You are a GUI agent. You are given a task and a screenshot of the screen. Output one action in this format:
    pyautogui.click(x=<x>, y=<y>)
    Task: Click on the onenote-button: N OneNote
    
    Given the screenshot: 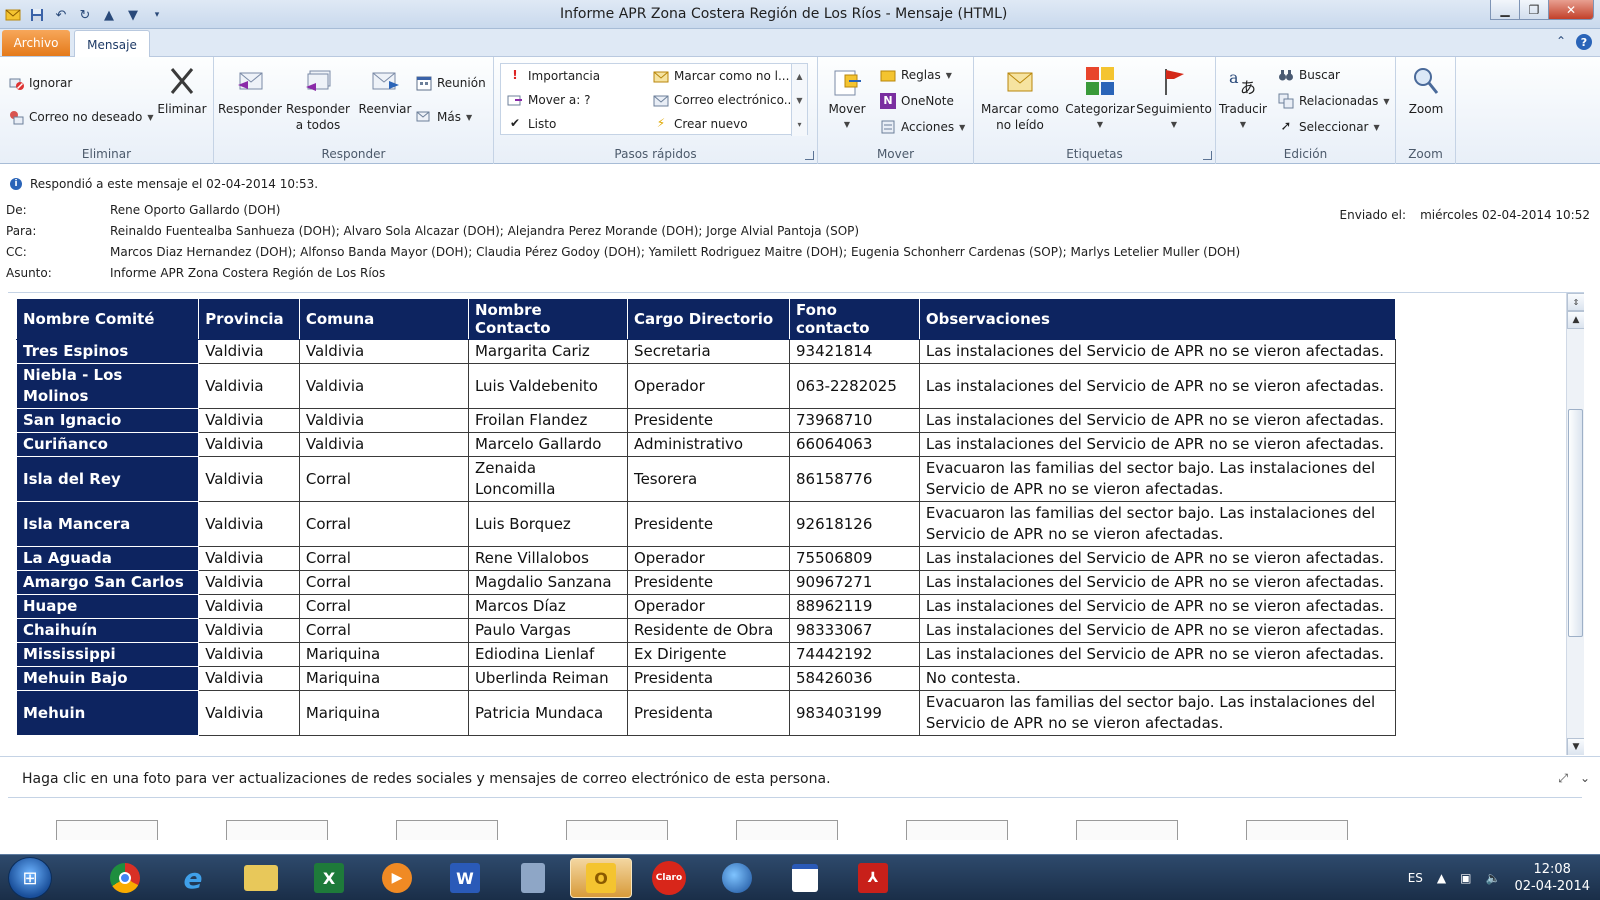 What is the action you would take?
    pyautogui.click(x=917, y=101)
    